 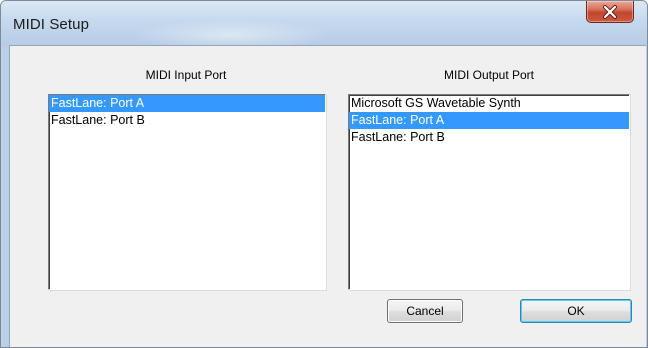 I want to click on input-port-item-fastlane-b: FastLane: Port B, so click(x=187, y=120).